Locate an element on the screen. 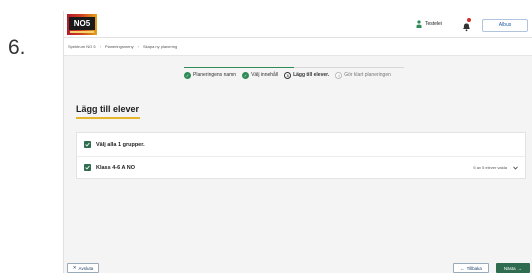  stepper-progress-track is located at coordinates (294, 67).